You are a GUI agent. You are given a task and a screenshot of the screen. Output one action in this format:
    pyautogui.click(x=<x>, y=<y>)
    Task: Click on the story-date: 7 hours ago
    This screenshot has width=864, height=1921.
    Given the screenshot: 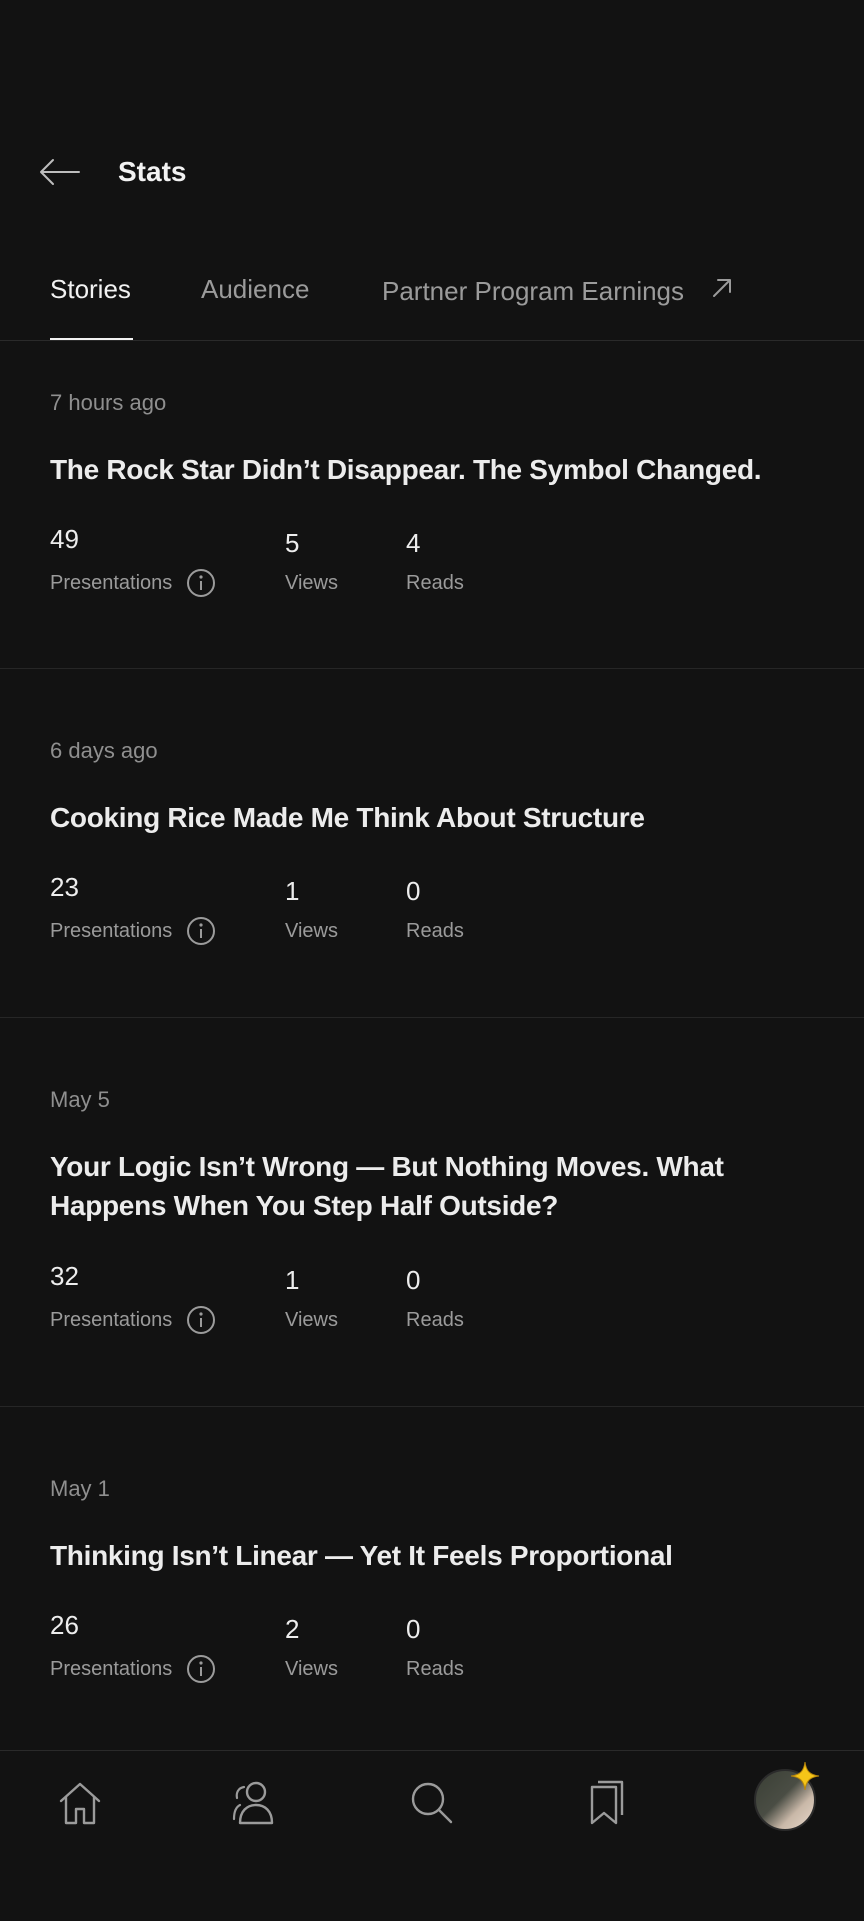 What is the action you would take?
    pyautogui.click(x=108, y=402)
    